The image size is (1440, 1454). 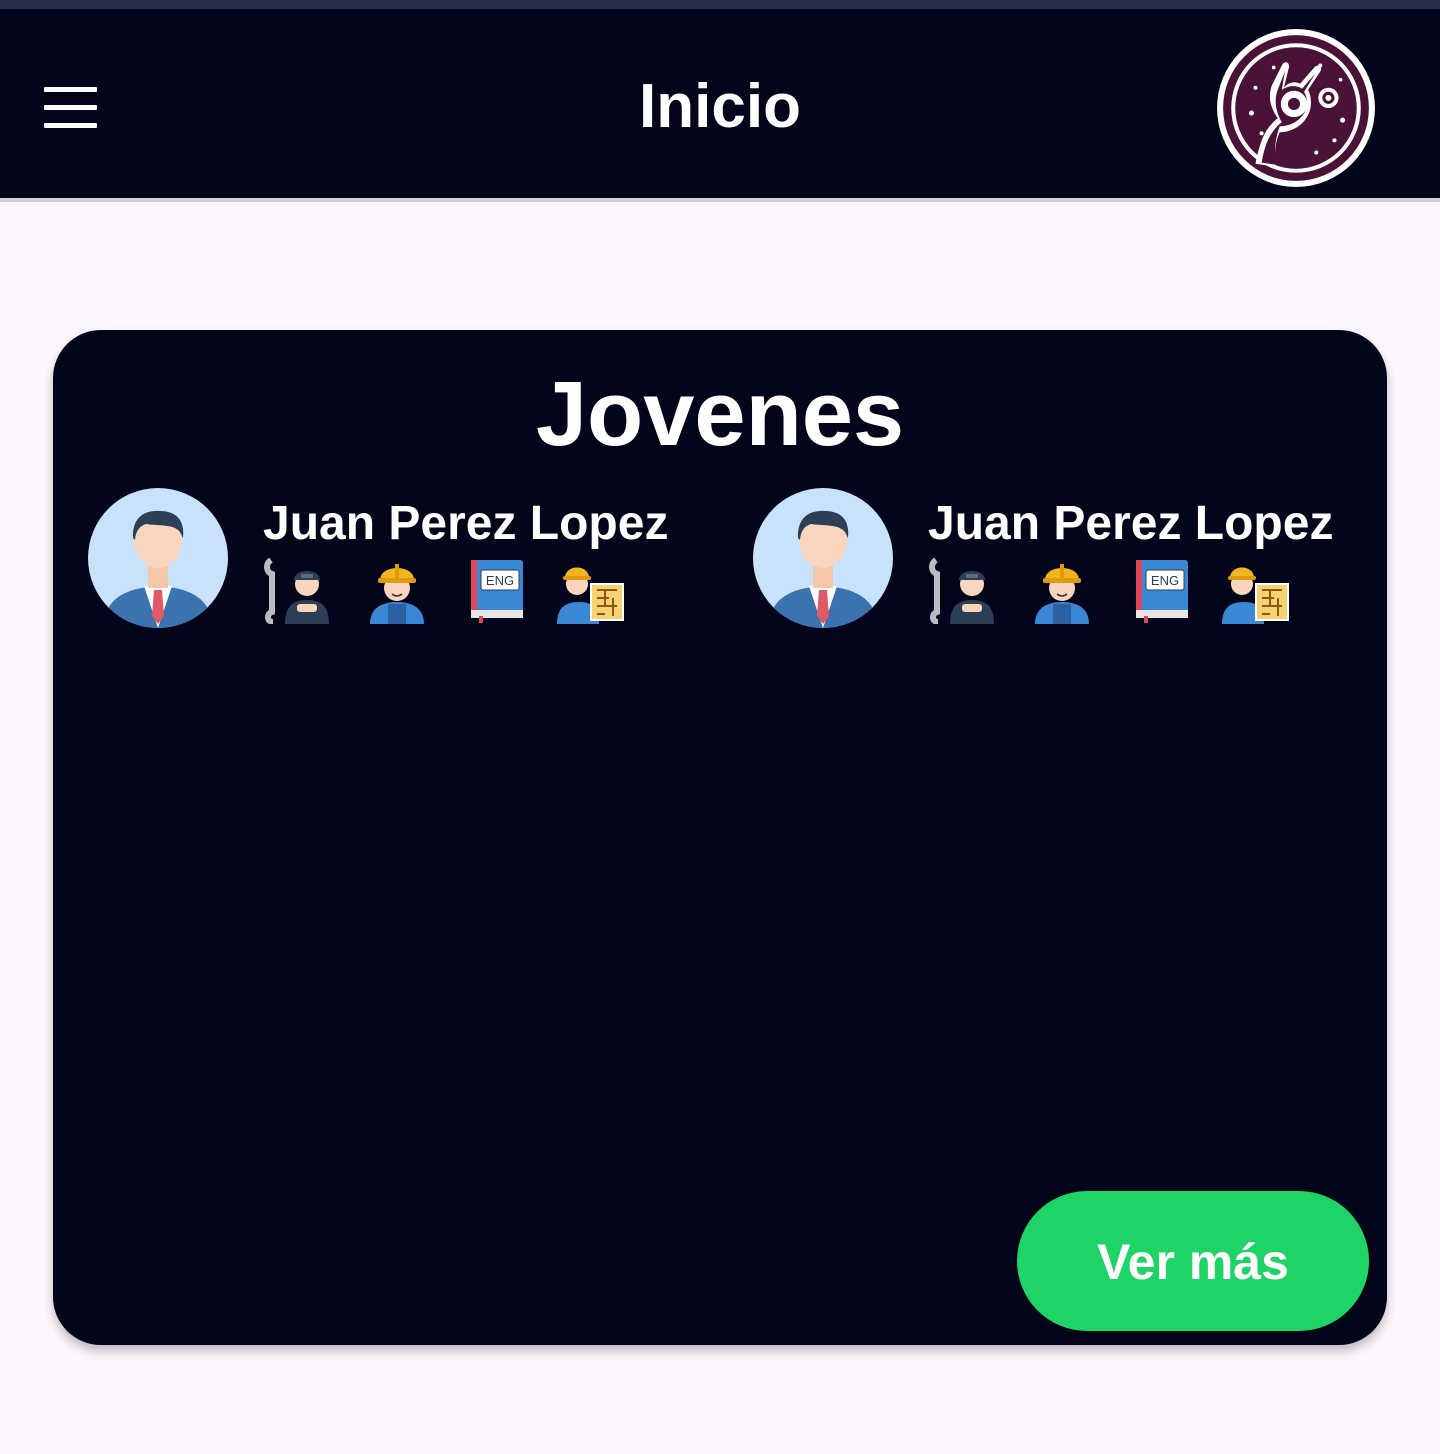 What do you see at coordinates (720, 414) in the screenshot?
I see `card-title: Jovenes` at bounding box center [720, 414].